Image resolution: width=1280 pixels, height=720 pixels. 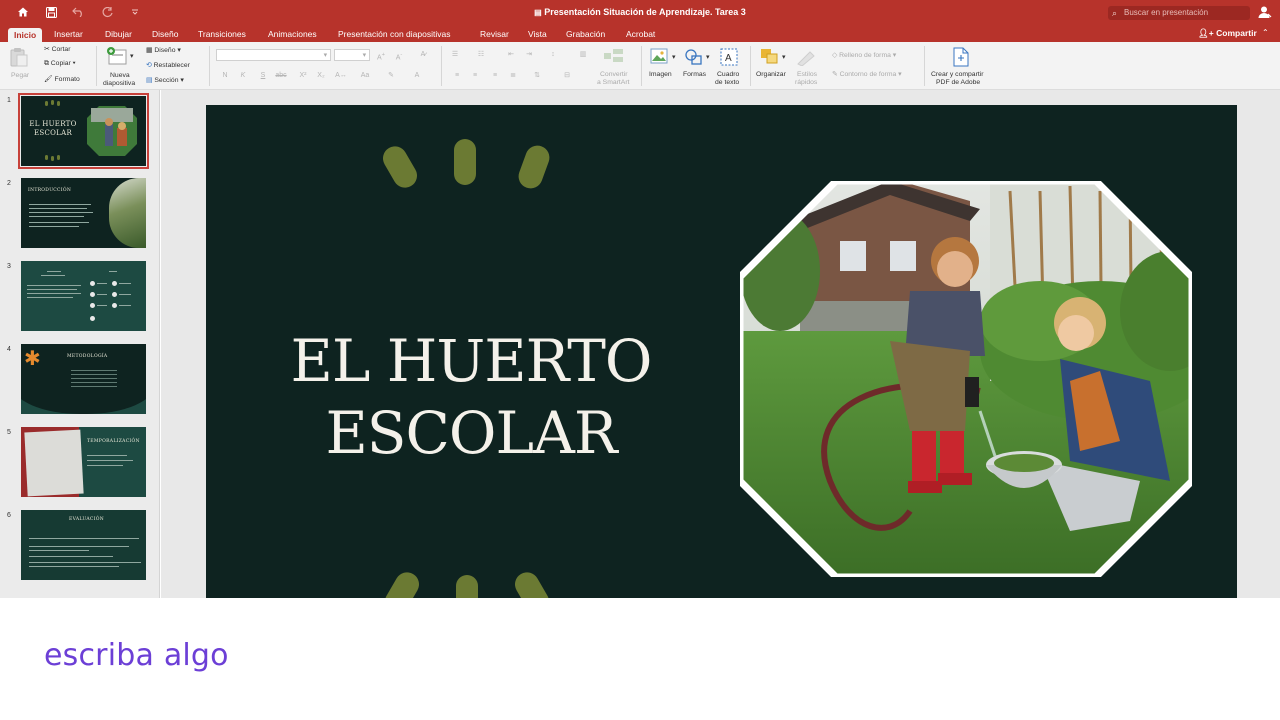 I want to click on bold-button: N, so click(x=225, y=76).